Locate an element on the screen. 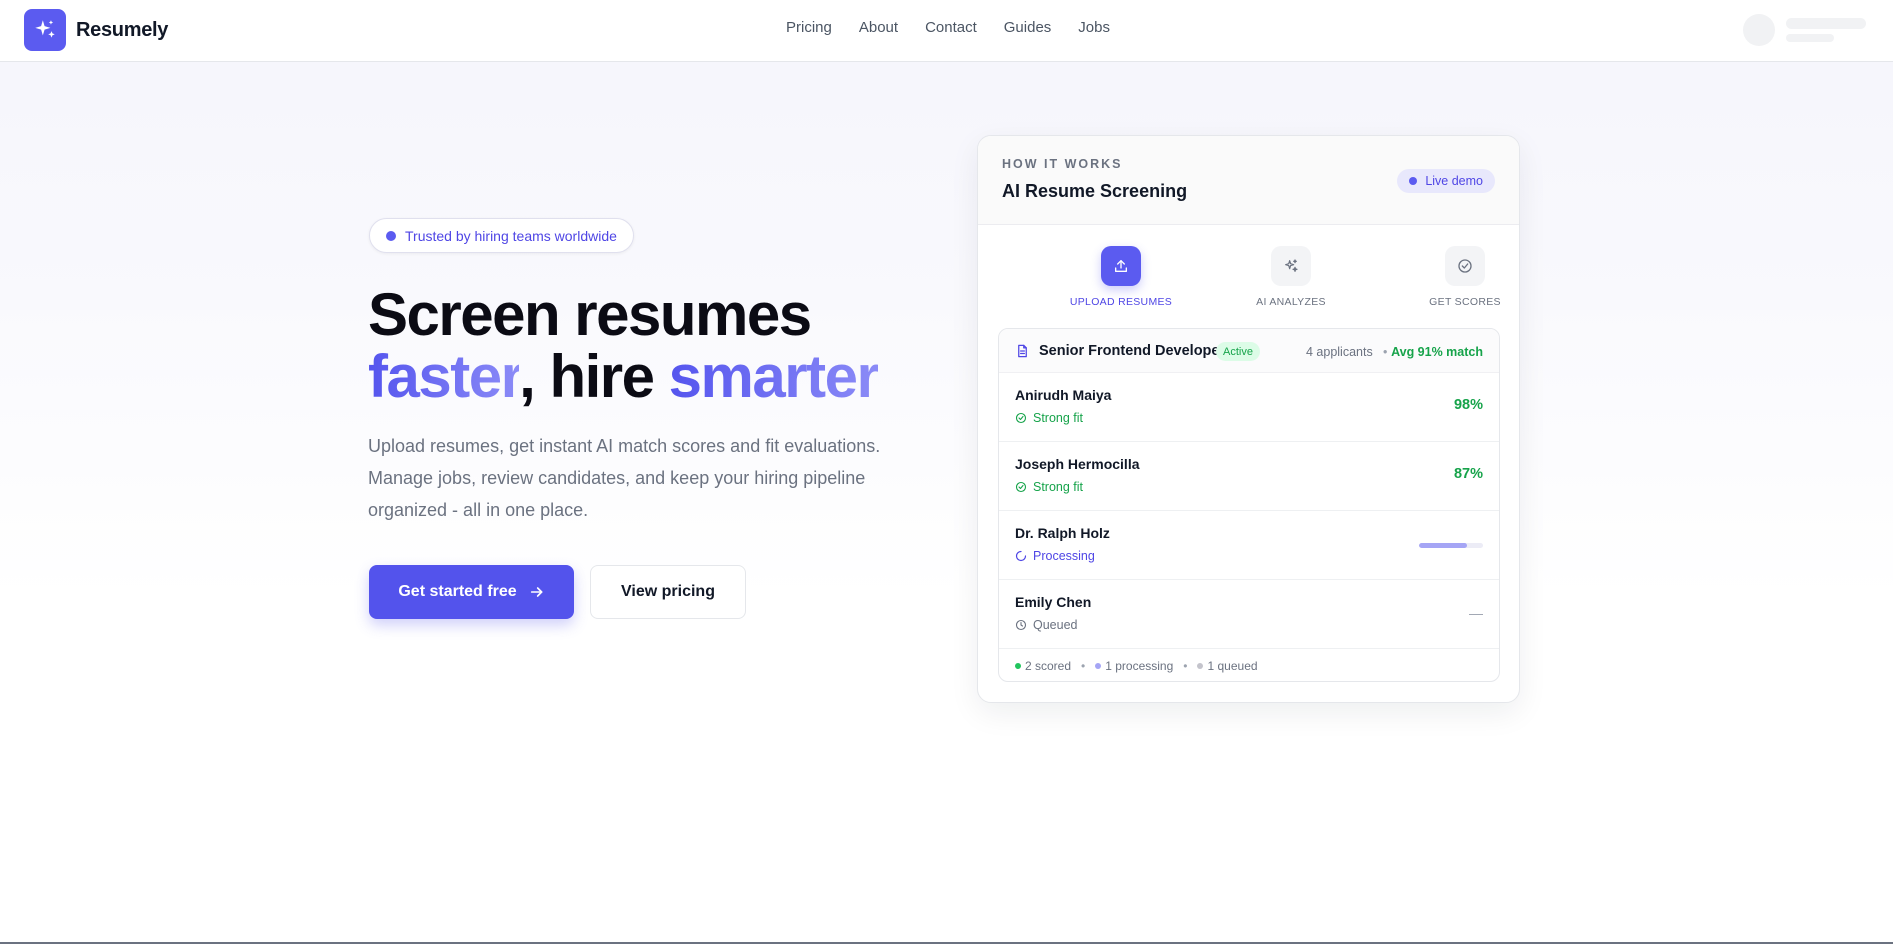 The image size is (1893, 944). main-nav: Pricing About Contact Guides Jobs is located at coordinates (961, 27).